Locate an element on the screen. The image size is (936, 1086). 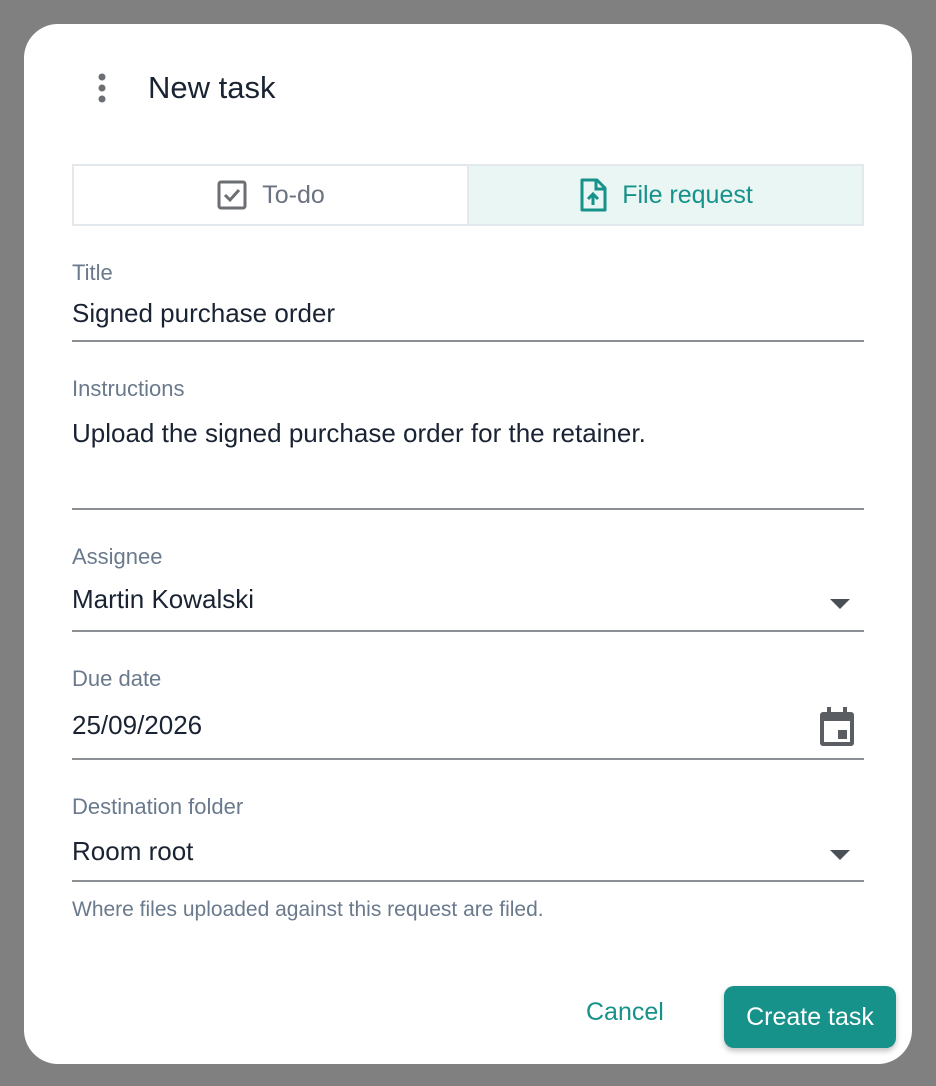
more-vert-icon is located at coordinates (102, 88).